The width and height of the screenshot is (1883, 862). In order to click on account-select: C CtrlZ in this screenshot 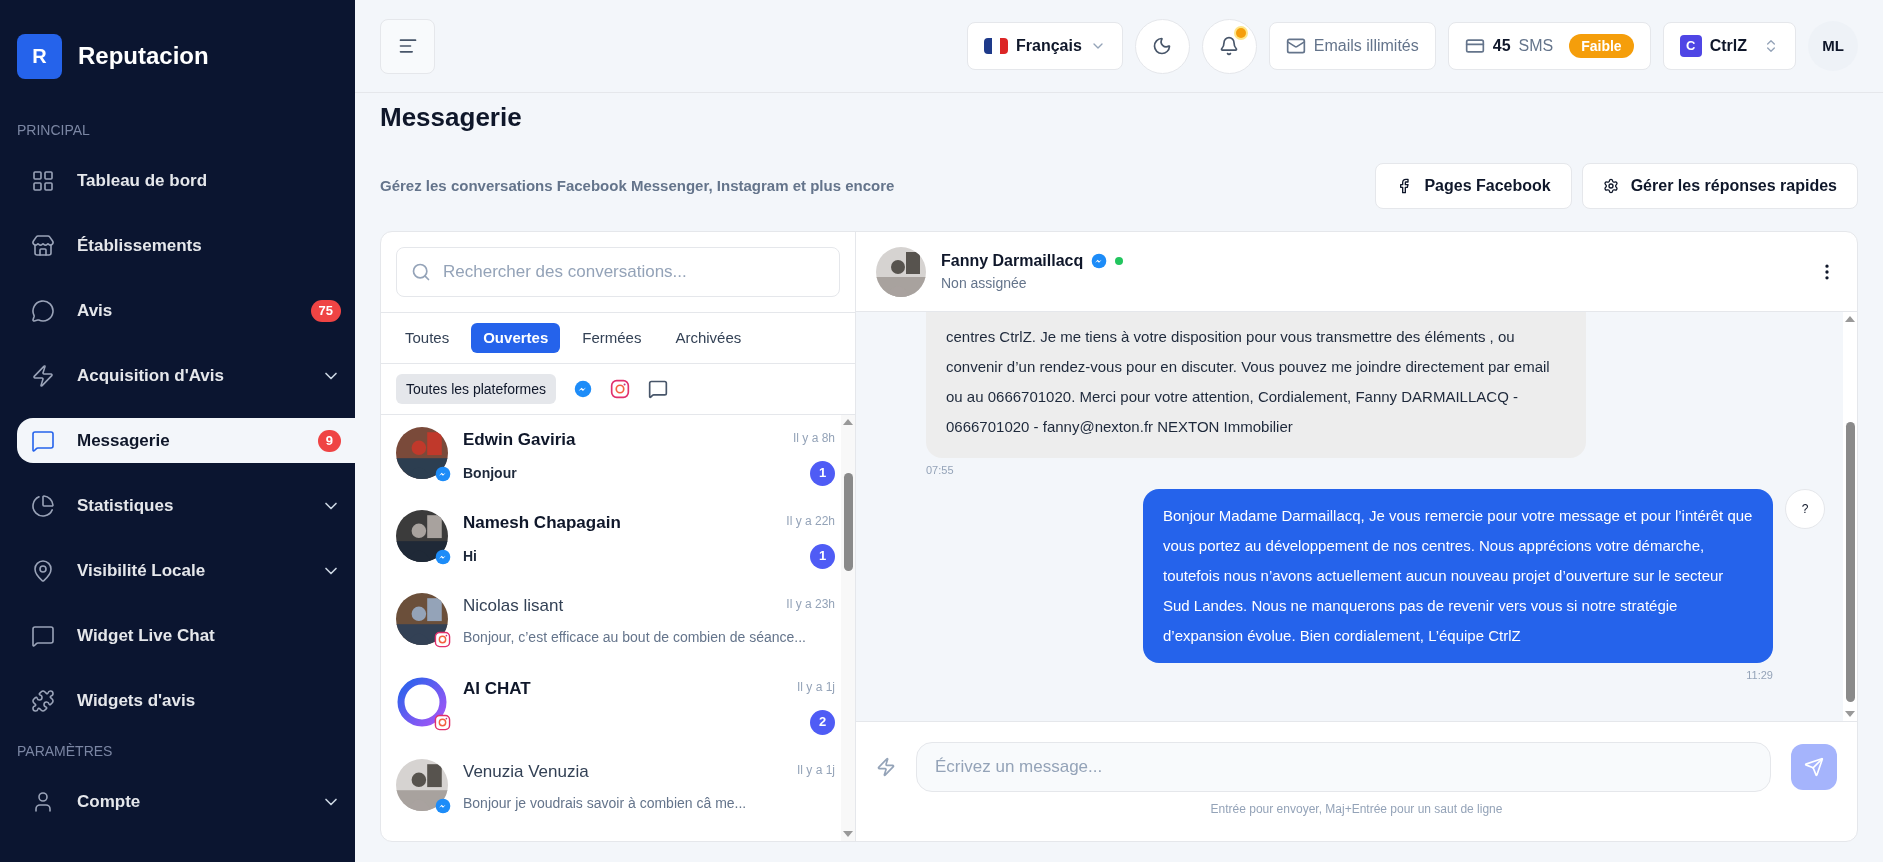, I will do `click(1729, 46)`.